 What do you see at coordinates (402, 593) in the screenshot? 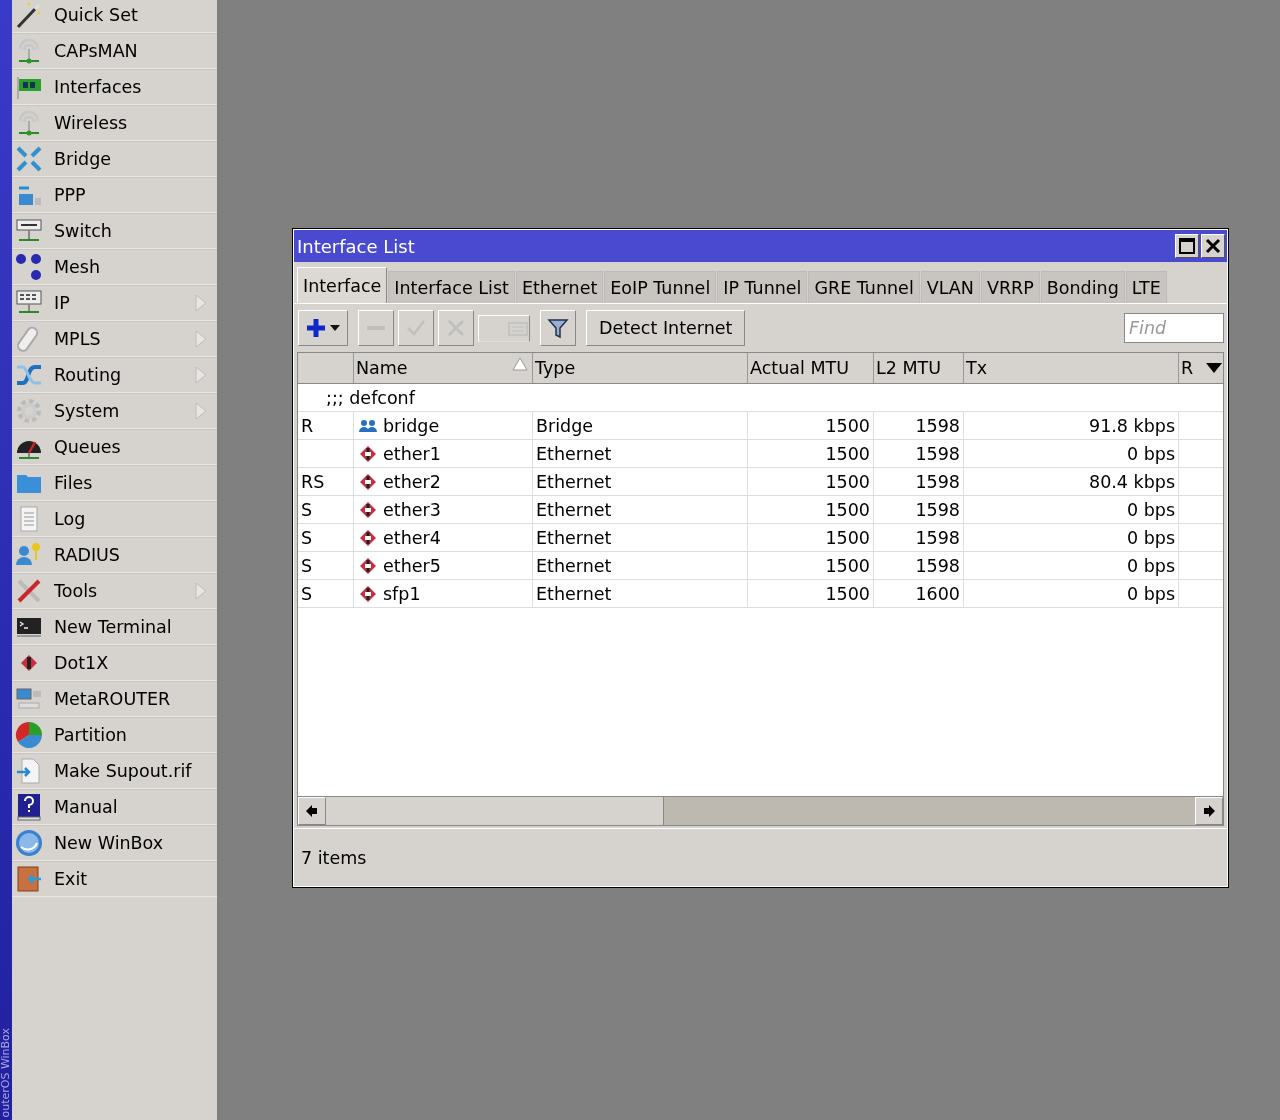
I see `table-cell: sfp1` at bounding box center [402, 593].